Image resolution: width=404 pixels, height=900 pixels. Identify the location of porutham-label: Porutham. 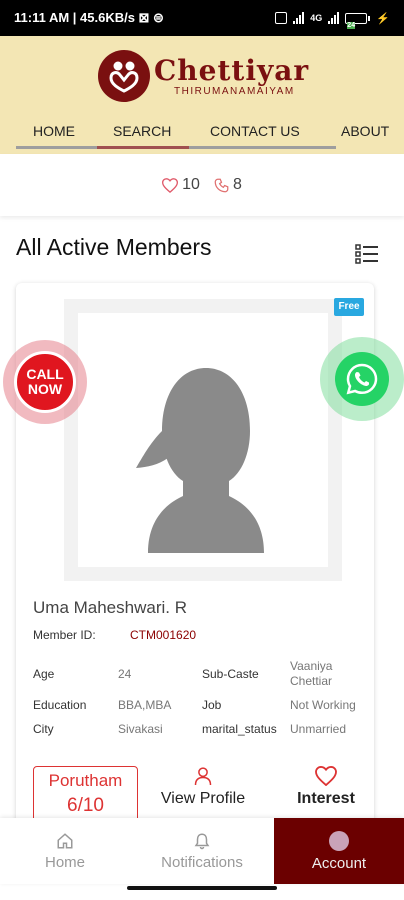
(85, 780).